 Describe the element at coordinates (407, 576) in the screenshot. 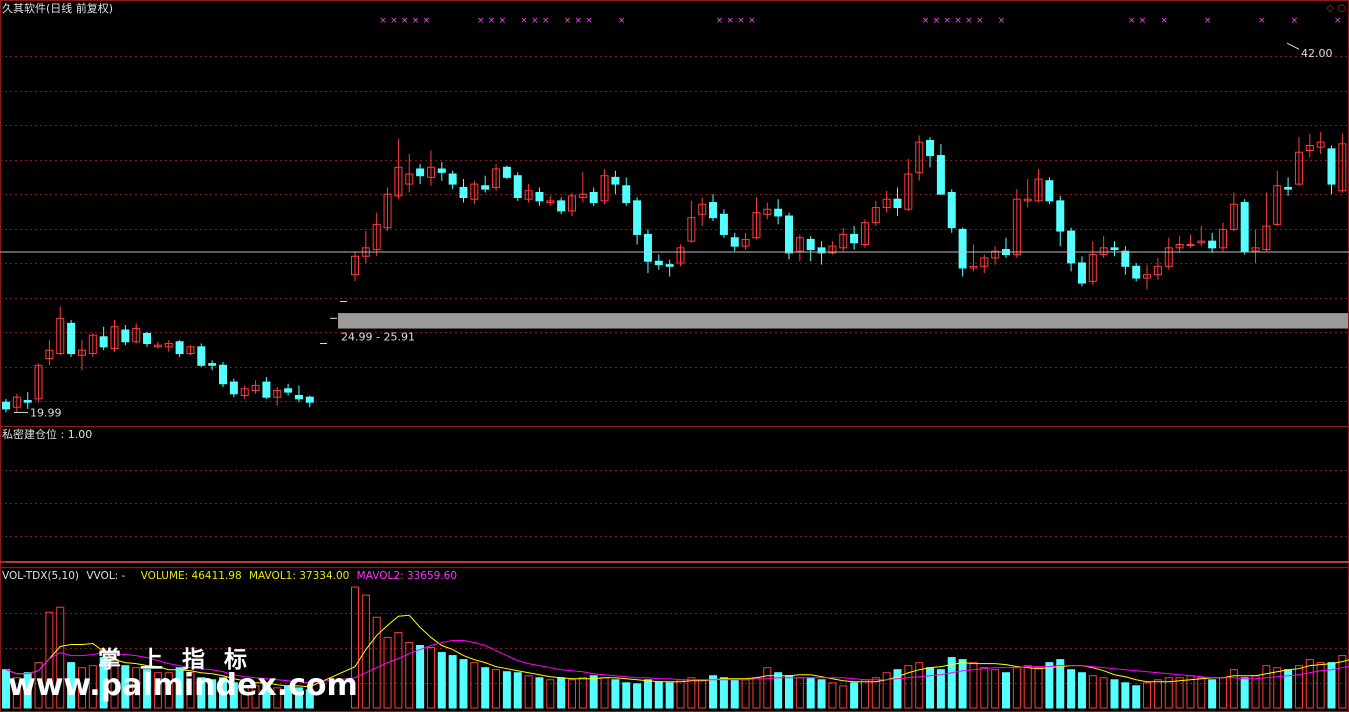

I see `mavol2-value: MAVOL2: 33659.60` at that location.